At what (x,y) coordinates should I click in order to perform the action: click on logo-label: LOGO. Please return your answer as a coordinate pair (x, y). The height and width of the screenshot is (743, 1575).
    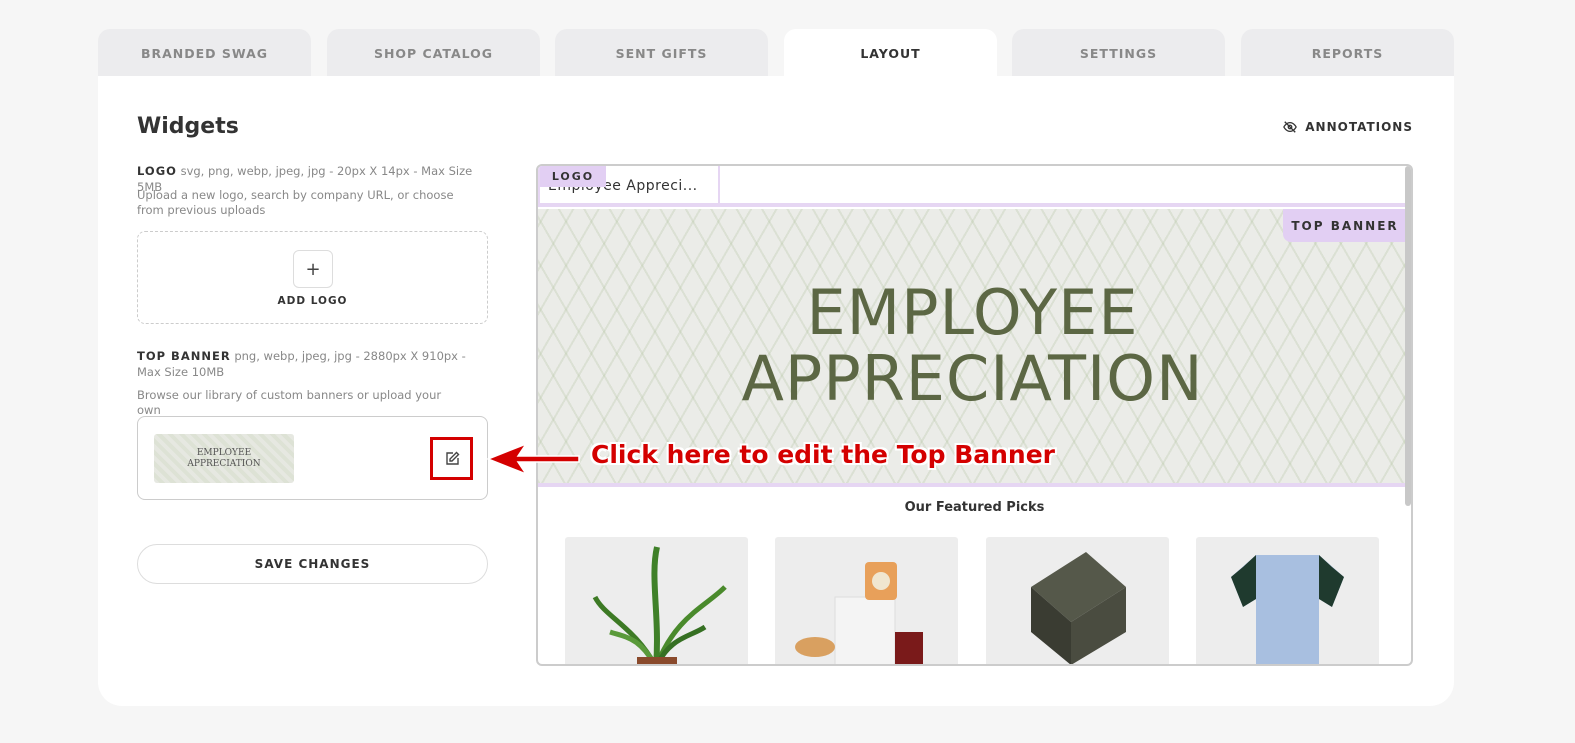
    Looking at the image, I should click on (157, 171).